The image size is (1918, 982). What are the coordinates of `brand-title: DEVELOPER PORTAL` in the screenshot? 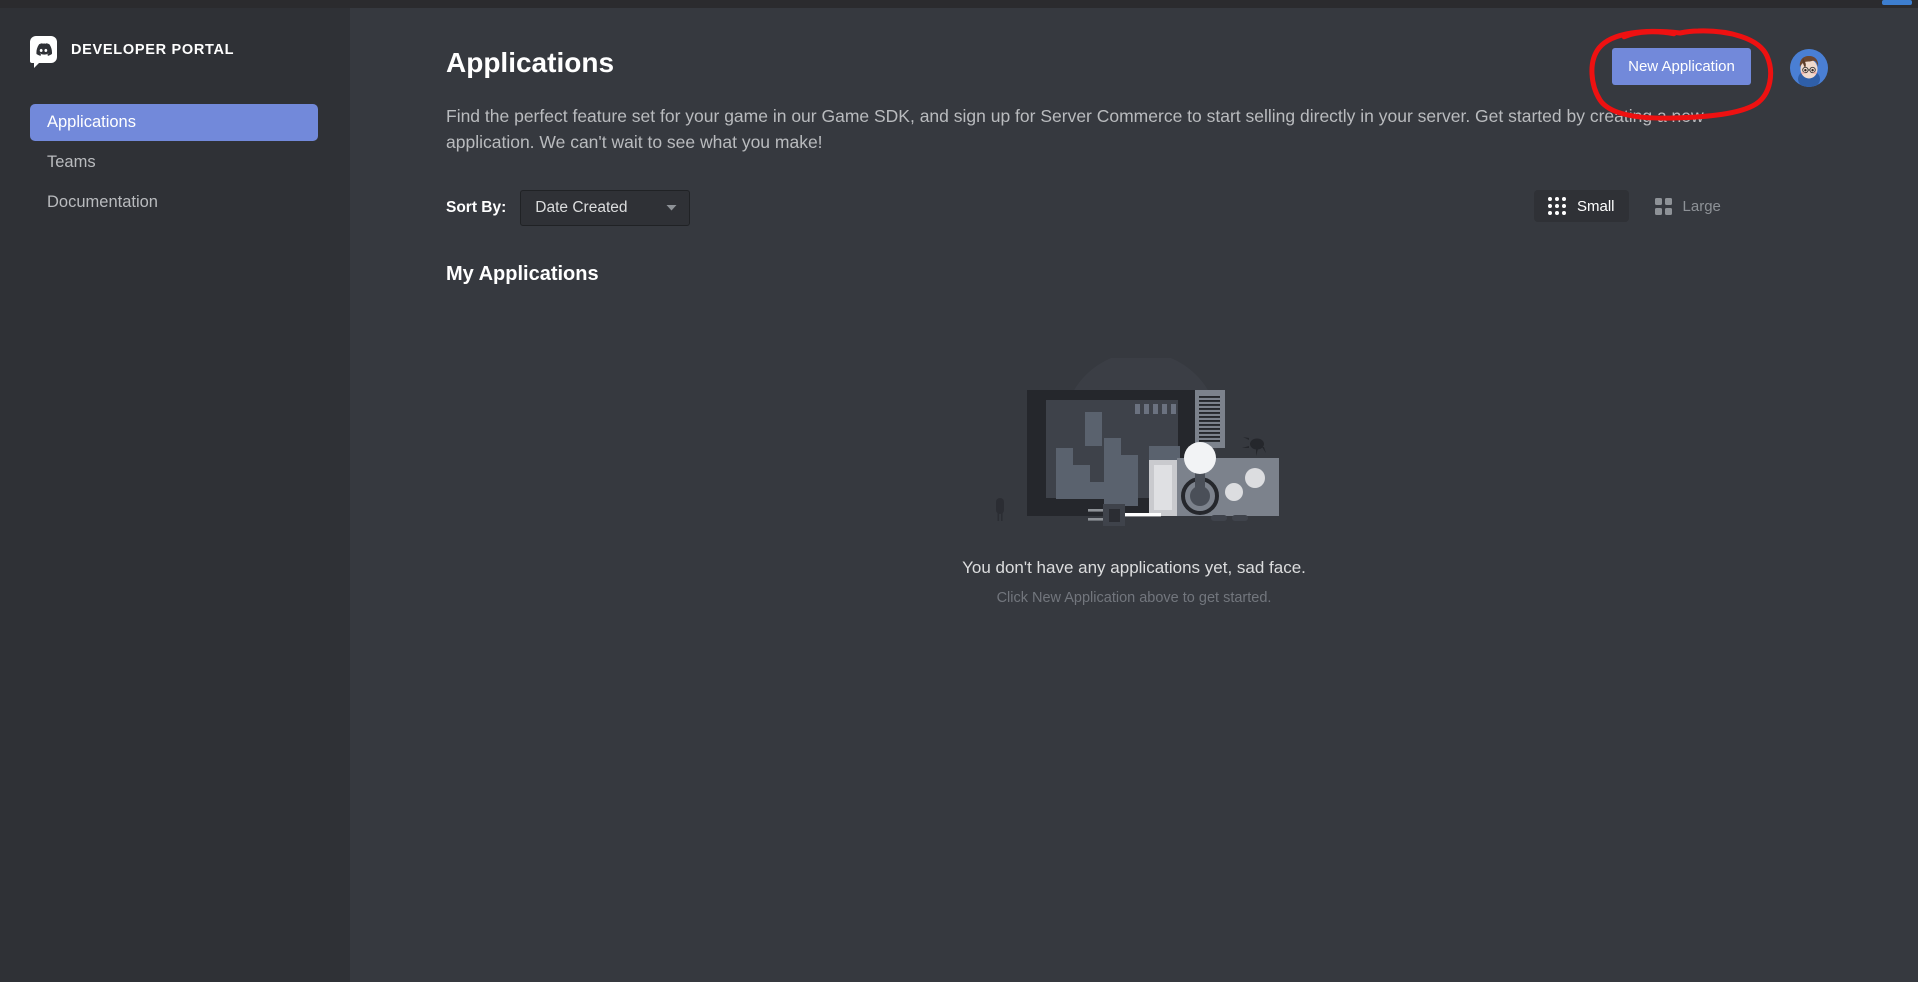 It's located at (153, 49).